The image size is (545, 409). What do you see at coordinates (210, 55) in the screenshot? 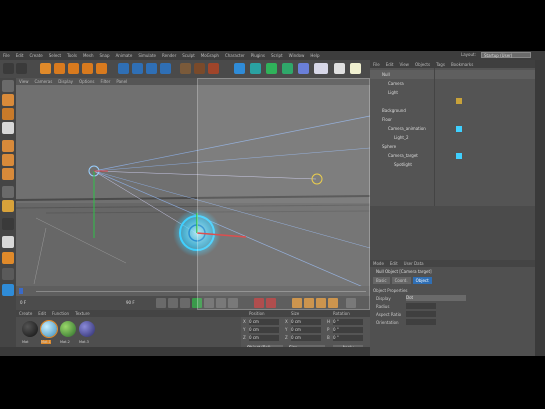
I see `menu-mograph: MoGraph` at bounding box center [210, 55].